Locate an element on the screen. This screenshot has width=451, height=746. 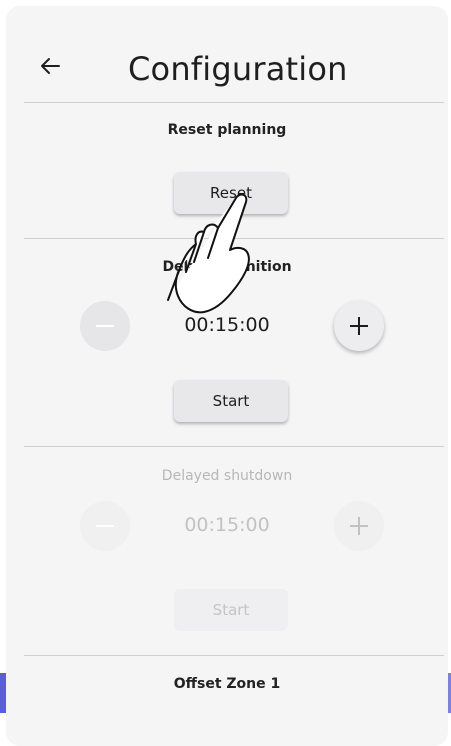
back-arrow-icon is located at coordinates (50, 66).